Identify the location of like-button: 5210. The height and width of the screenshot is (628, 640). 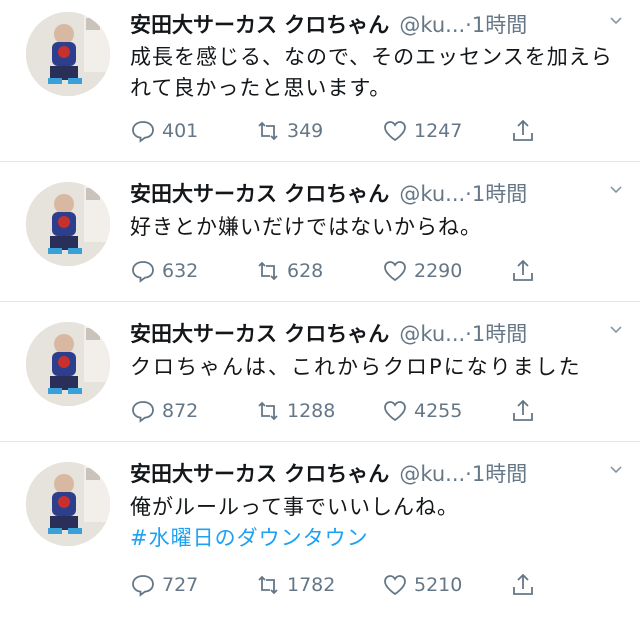
(422, 585).